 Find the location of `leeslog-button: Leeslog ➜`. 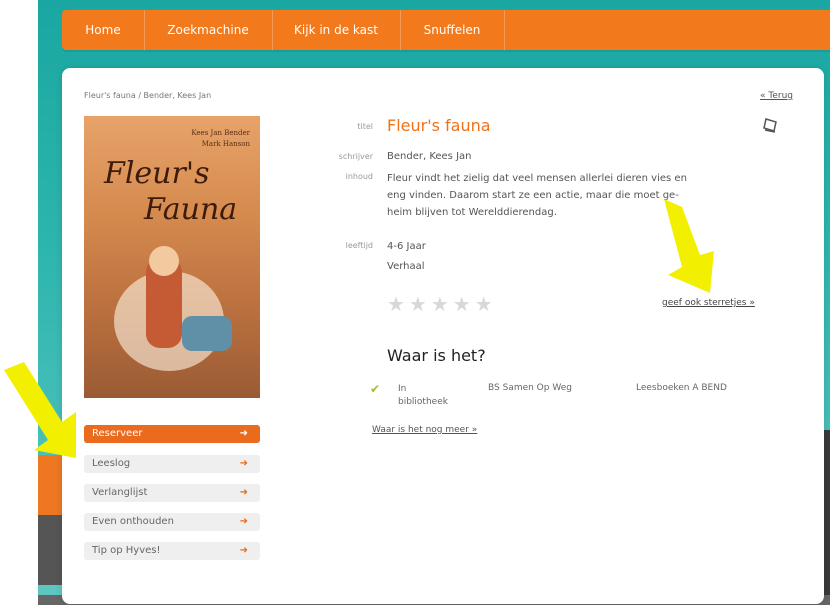

leeslog-button: Leeslog ➜ is located at coordinates (172, 464).